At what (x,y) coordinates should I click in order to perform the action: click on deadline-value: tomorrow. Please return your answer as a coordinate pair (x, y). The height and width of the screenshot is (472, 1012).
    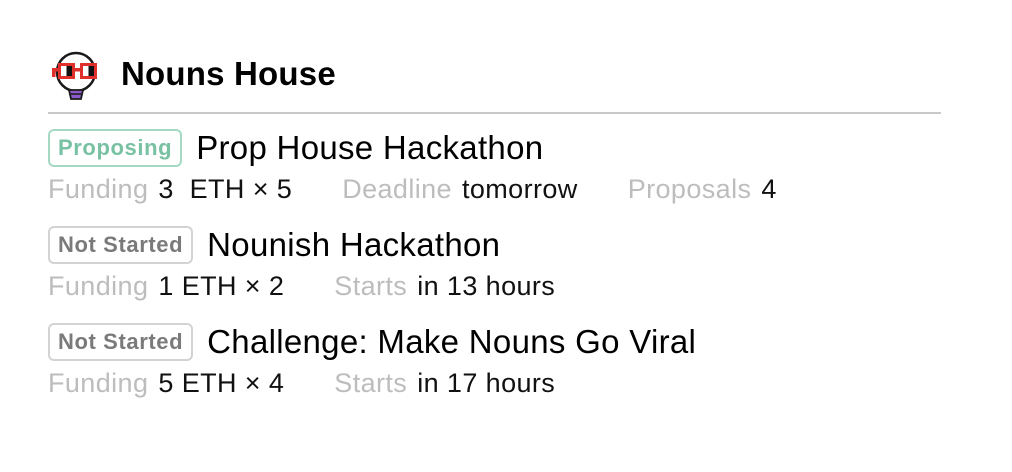
    Looking at the image, I should click on (519, 188).